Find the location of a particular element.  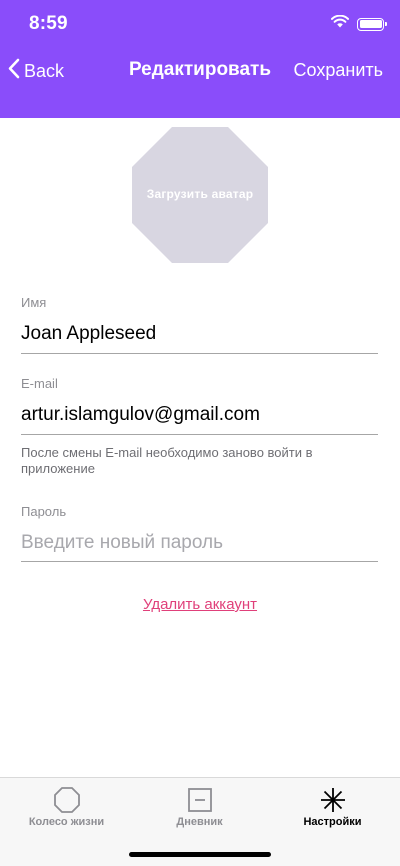

tab-settings-label: Настройки is located at coordinates (332, 822).